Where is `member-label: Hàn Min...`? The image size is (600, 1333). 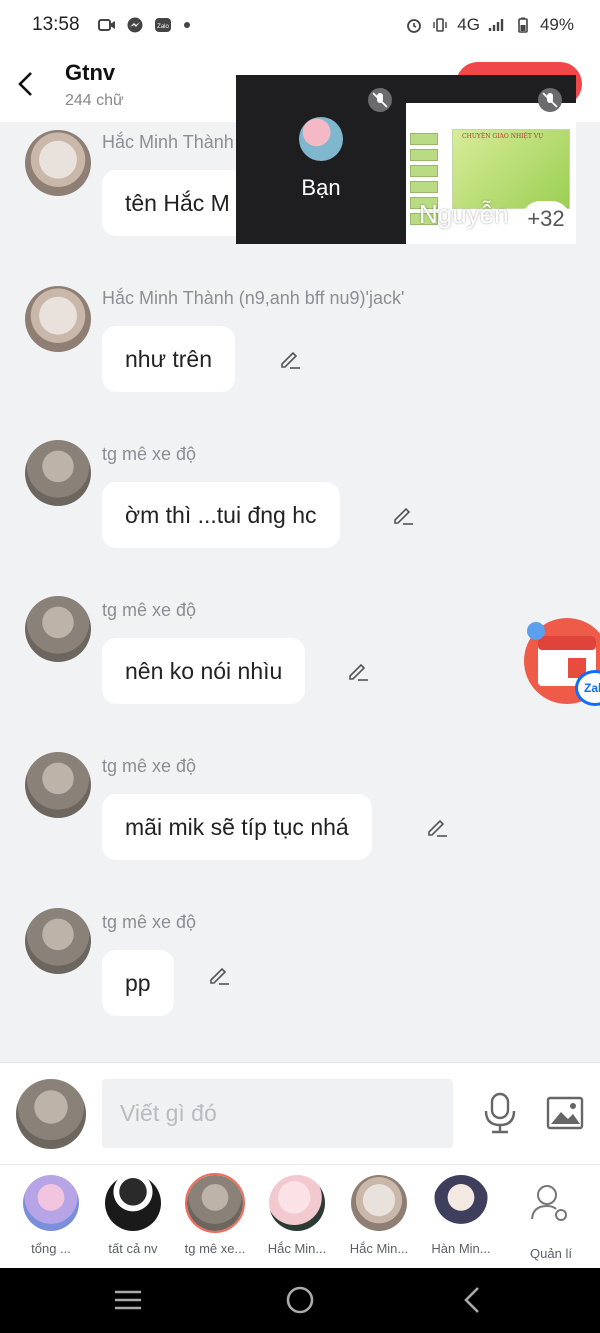
member-label: Hàn Min... is located at coordinates (461, 1248).